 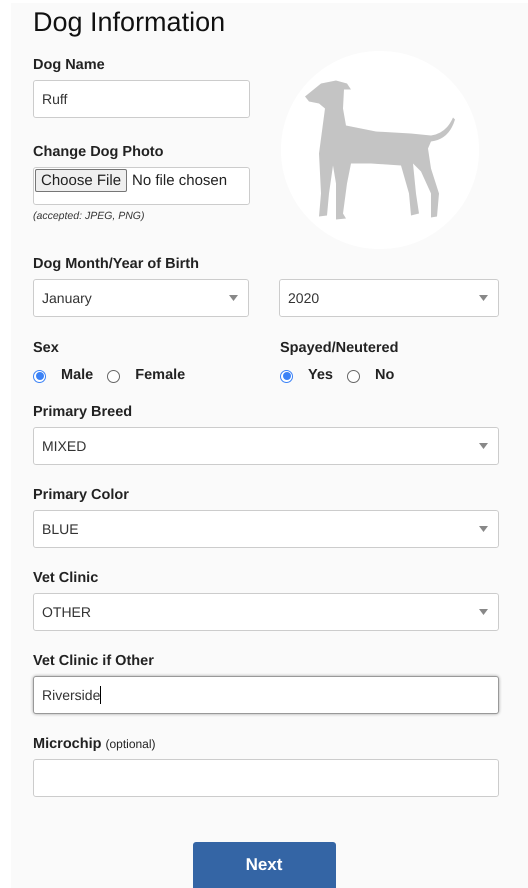 What do you see at coordinates (67, 744) in the screenshot?
I see `field-label: Microchip` at bounding box center [67, 744].